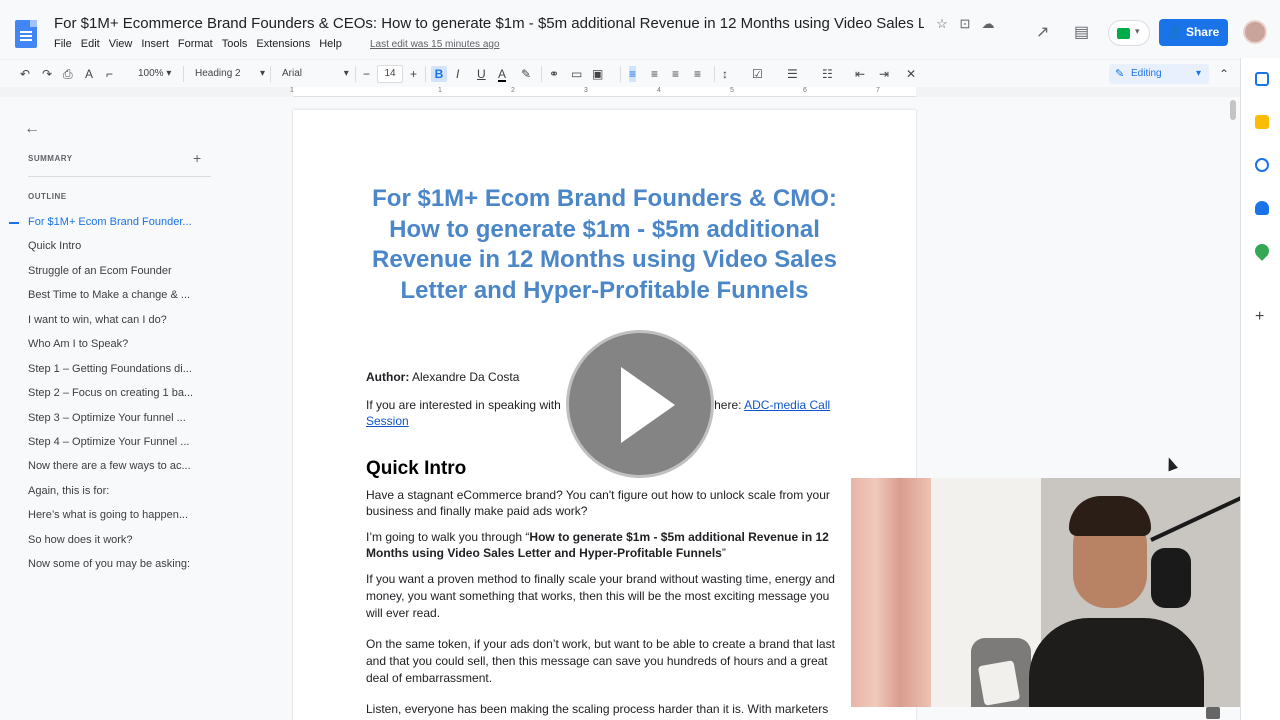 The height and width of the screenshot is (720, 1280). I want to click on link-icon: ⚭, so click(554, 74).